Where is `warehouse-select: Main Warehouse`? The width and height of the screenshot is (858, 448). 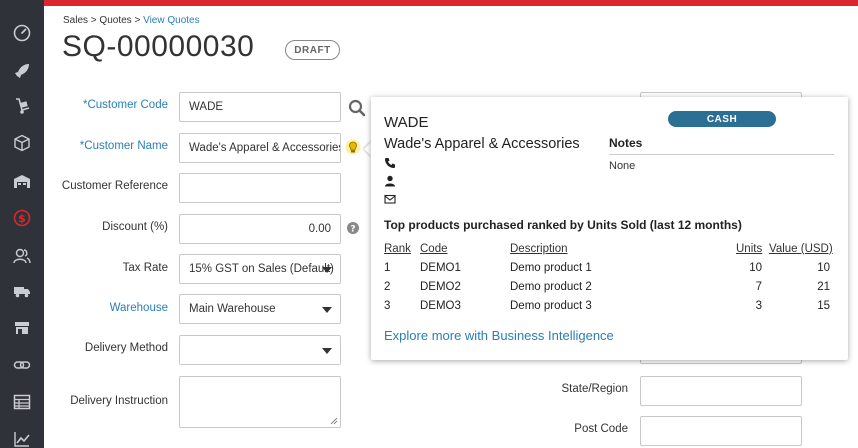 warehouse-select: Main Warehouse is located at coordinates (260, 309).